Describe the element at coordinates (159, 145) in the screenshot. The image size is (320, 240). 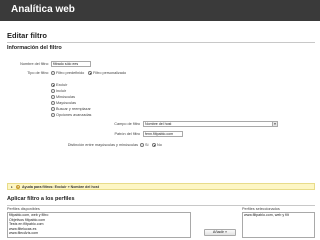
I see `case-no-label: No` at that location.